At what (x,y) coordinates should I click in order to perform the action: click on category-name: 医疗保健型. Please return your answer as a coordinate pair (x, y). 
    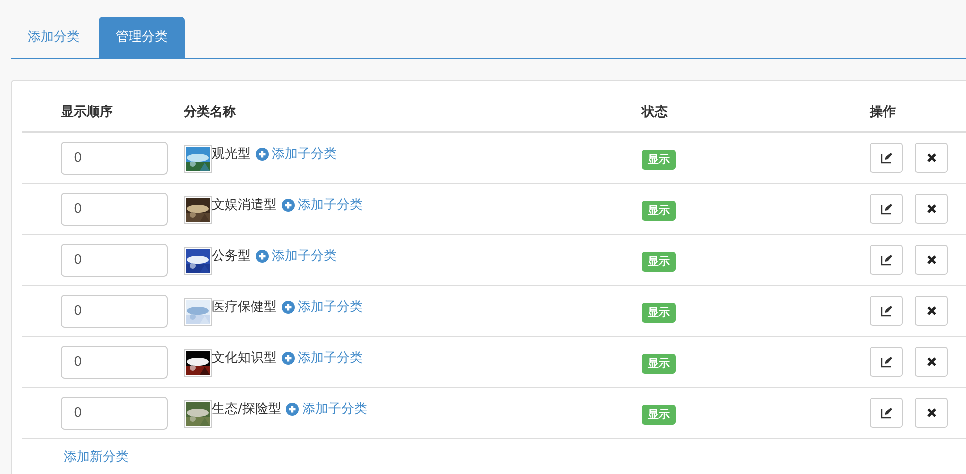
    Looking at the image, I should click on (244, 307).